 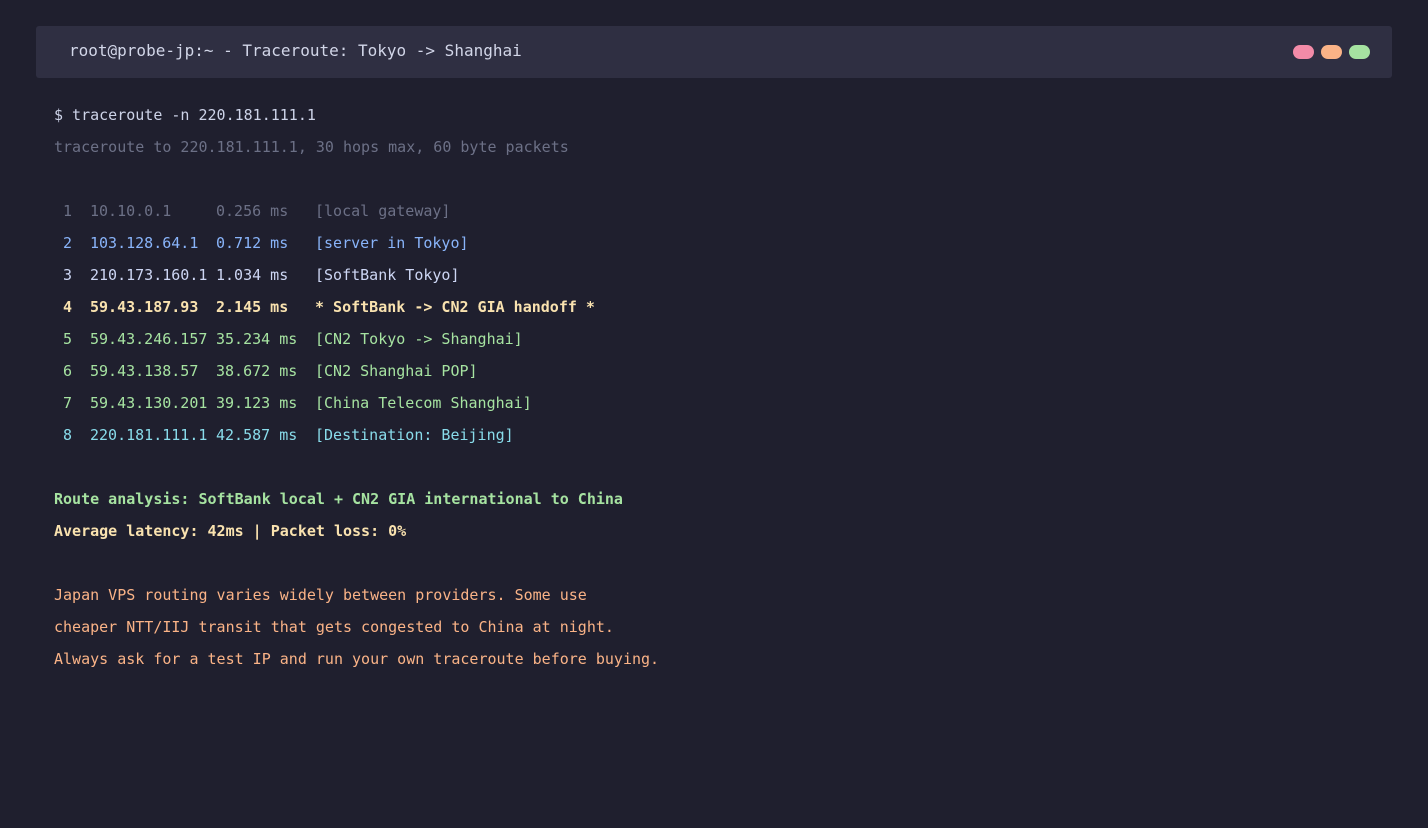 What do you see at coordinates (149, 435) in the screenshot?
I see `hop-ip: 220.181.111.1` at bounding box center [149, 435].